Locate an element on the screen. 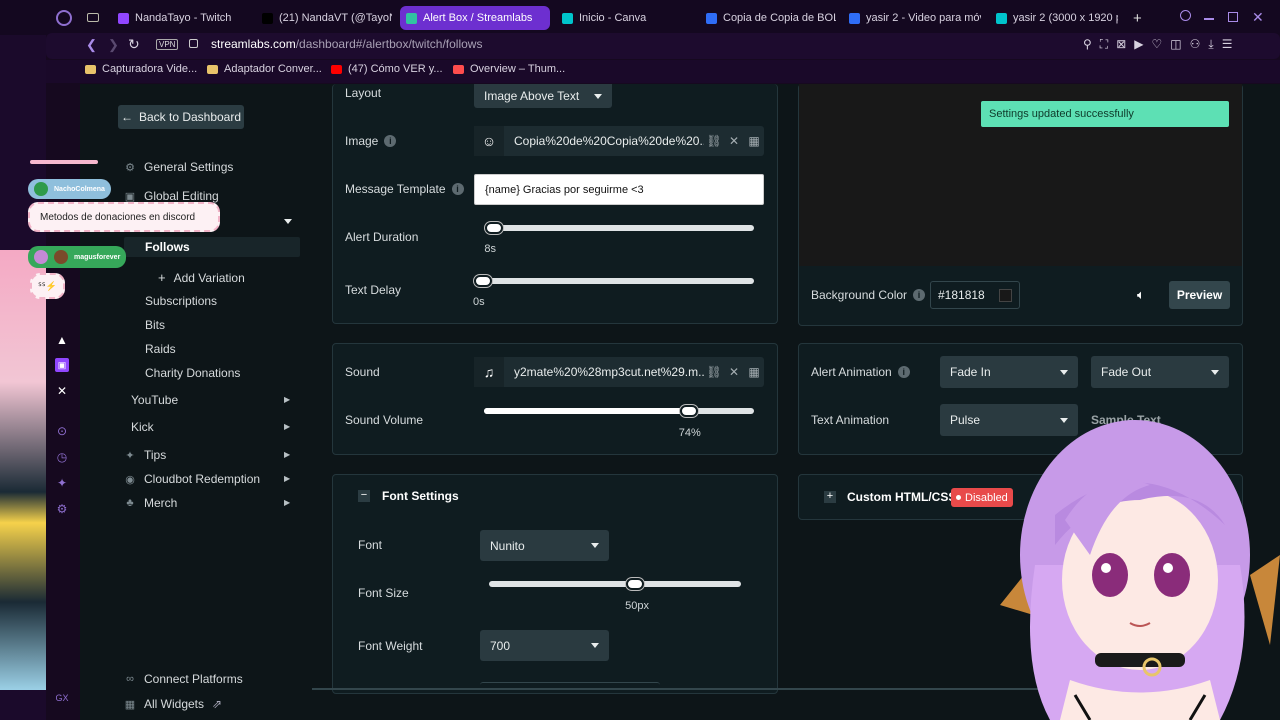  font-settings-title: Font Settings is located at coordinates (420, 496).